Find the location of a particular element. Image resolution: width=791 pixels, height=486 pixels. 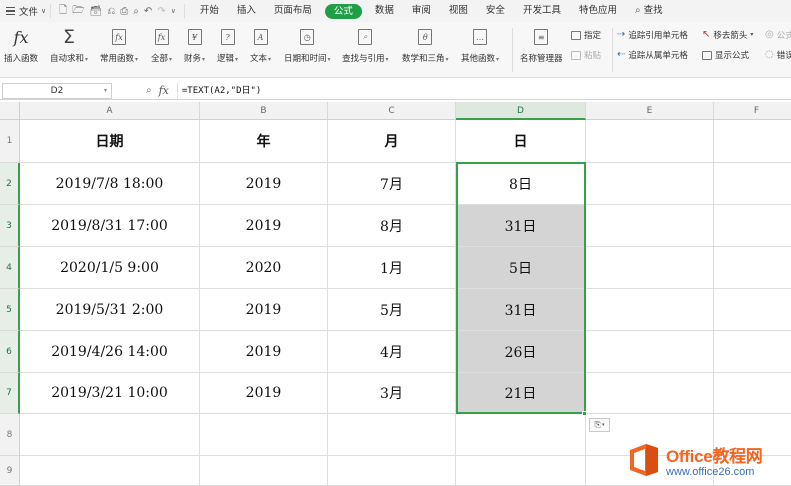

cell-d4: 5日 is located at coordinates (521, 268).